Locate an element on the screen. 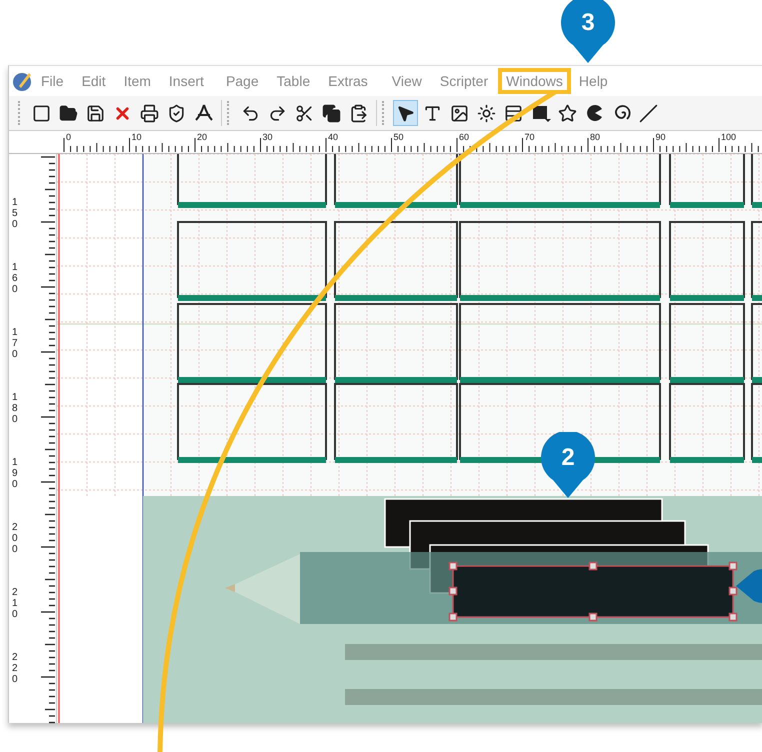 The height and width of the screenshot is (752, 762). menu-item: Page is located at coordinates (242, 81).